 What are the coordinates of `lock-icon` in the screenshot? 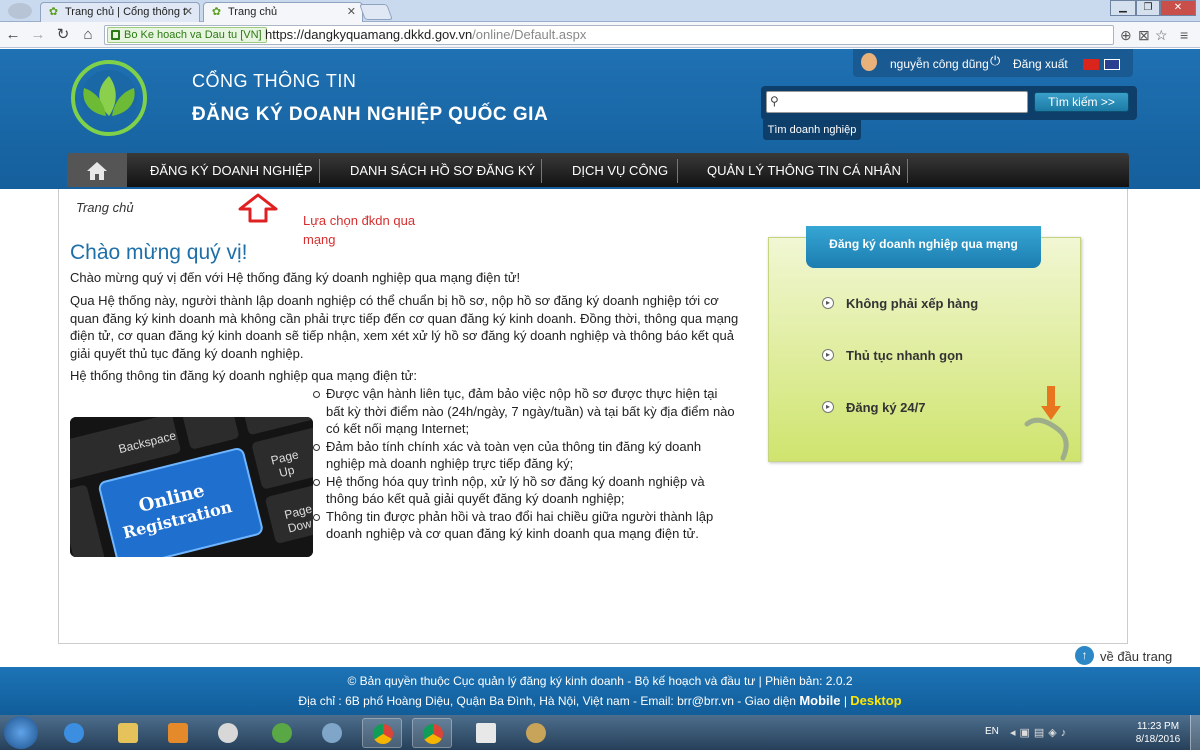 It's located at (115, 35).